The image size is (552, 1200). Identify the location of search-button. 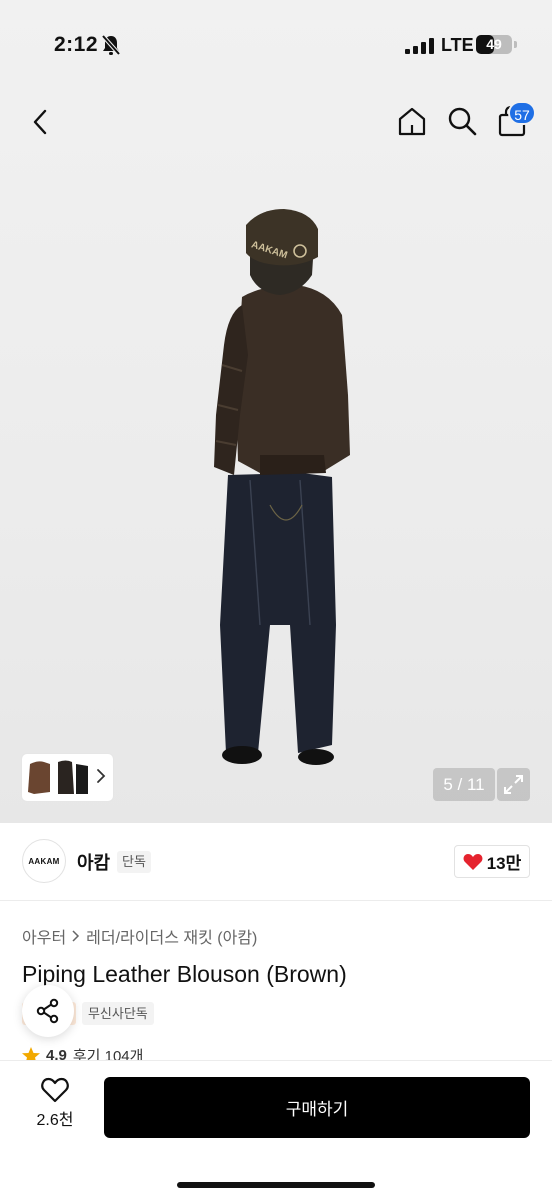
(462, 121).